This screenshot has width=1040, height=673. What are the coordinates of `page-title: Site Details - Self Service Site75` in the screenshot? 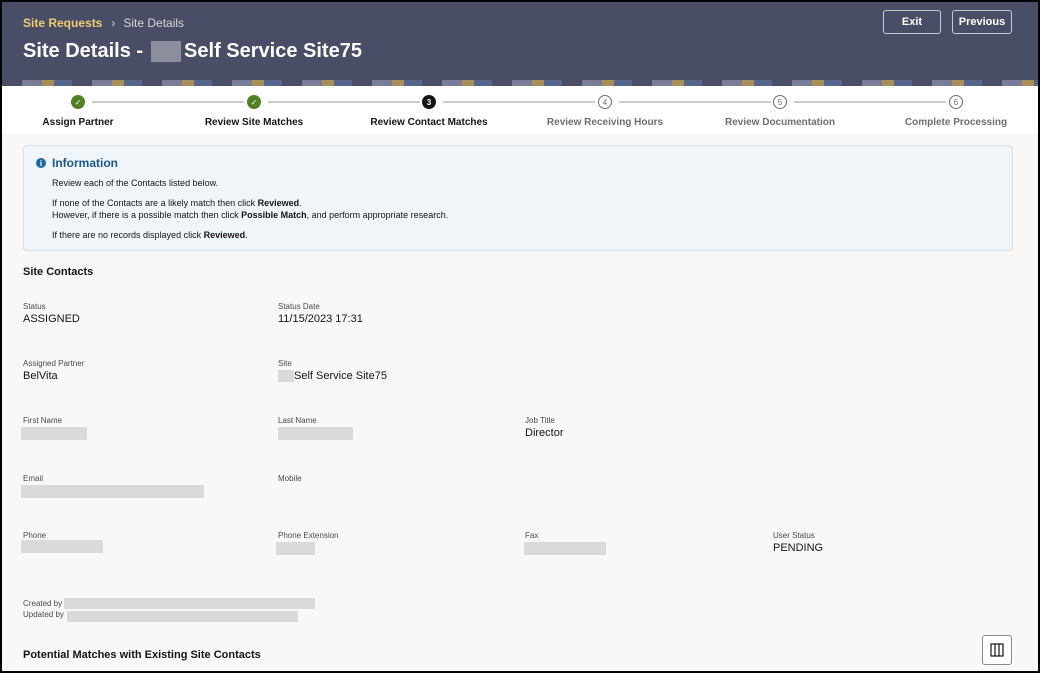 It's located at (192, 51).